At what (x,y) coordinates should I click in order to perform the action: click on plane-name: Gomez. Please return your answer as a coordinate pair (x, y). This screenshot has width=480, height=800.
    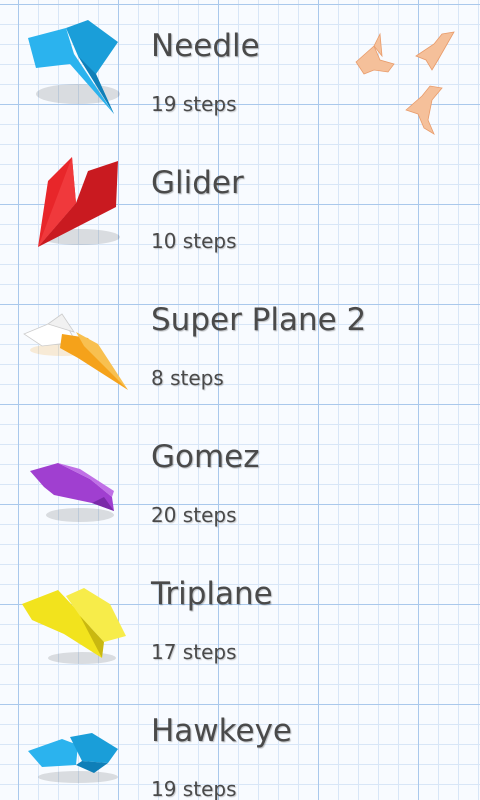
    Looking at the image, I should click on (205, 457).